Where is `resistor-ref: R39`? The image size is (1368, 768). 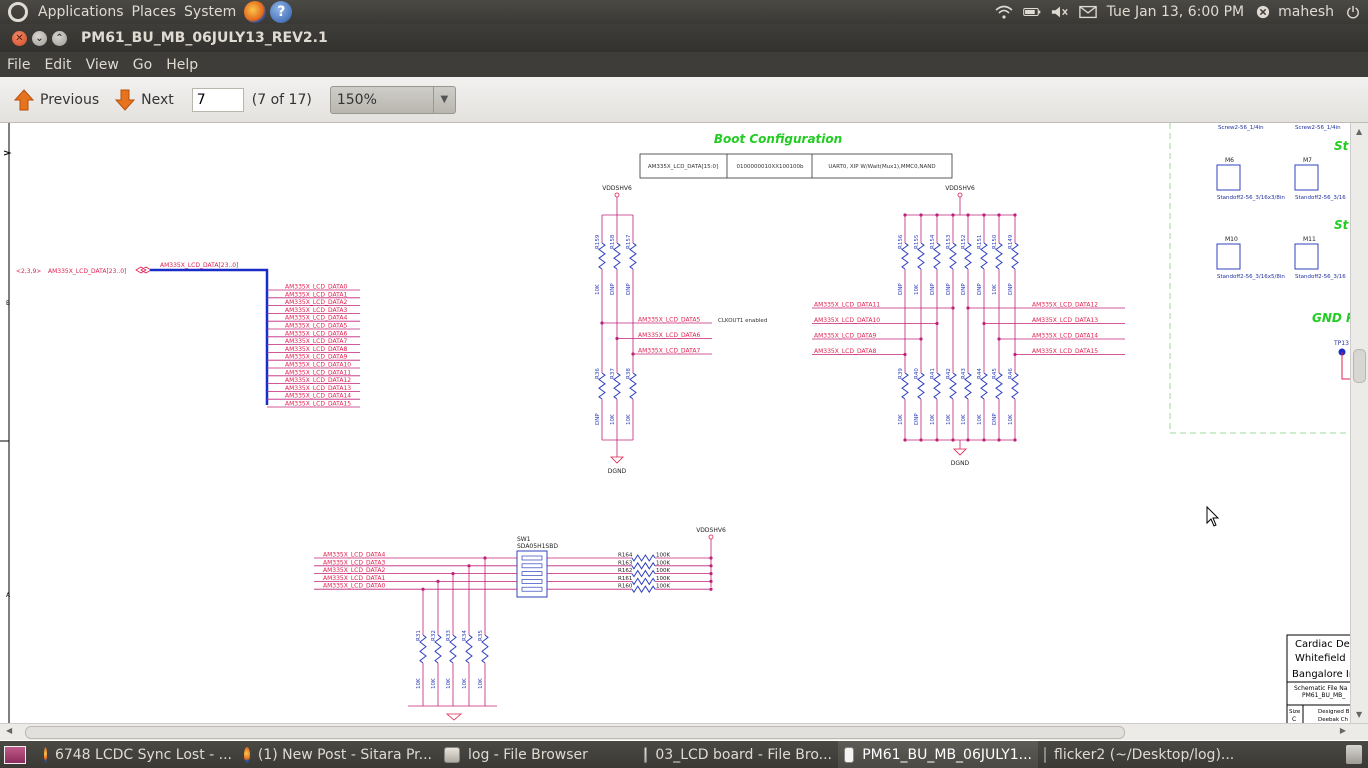 resistor-ref: R39 is located at coordinates (901, 373).